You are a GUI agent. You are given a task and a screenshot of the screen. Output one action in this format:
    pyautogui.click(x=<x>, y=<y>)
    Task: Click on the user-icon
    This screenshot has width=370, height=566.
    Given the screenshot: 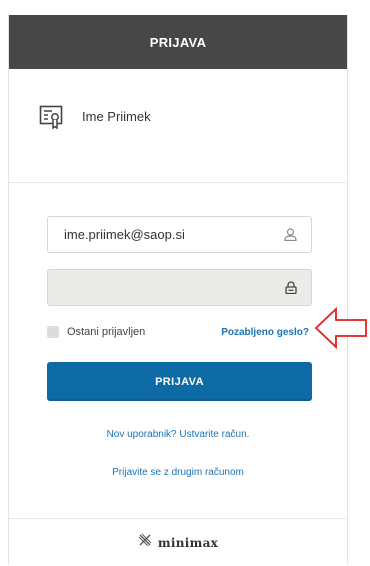 What is the action you would take?
    pyautogui.click(x=290, y=237)
    